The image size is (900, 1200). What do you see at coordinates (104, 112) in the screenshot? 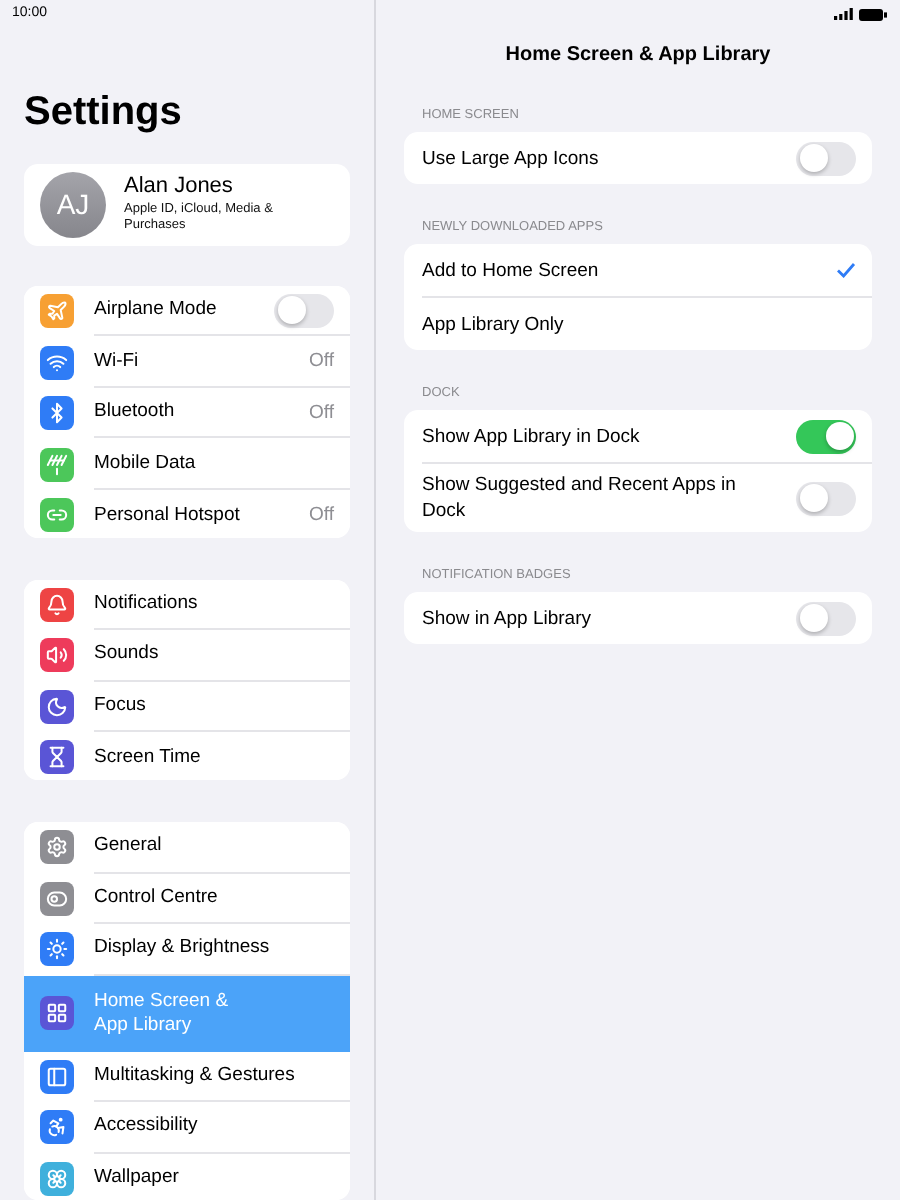
I see `settings-title: Settings` at bounding box center [104, 112].